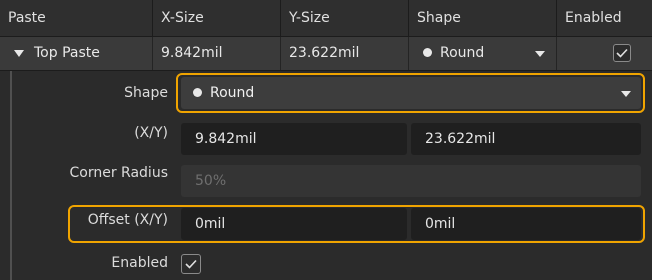  What do you see at coordinates (294, 139) in the screenshot?
I see `size-x-input: 9.842mil` at bounding box center [294, 139].